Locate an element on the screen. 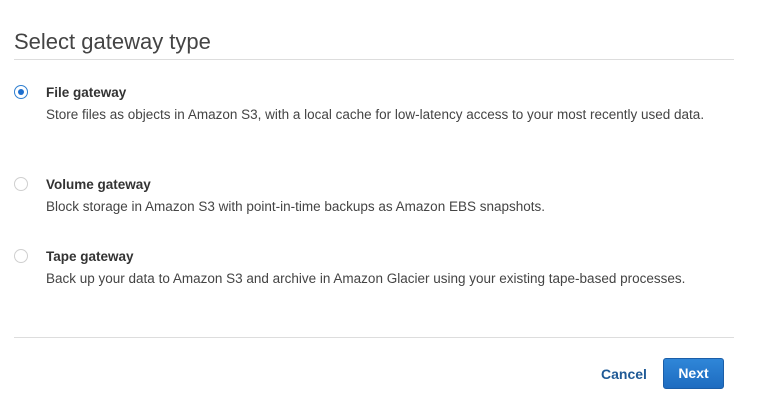  page-title: Select gateway type is located at coordinates (112, 41).